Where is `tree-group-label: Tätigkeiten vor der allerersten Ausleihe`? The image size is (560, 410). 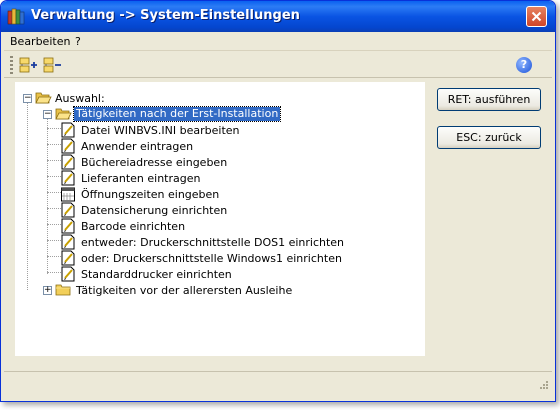 tree-group-label: Tätigkeiten vor der allerersten Ausleihe is located at coordinates (184, 290).